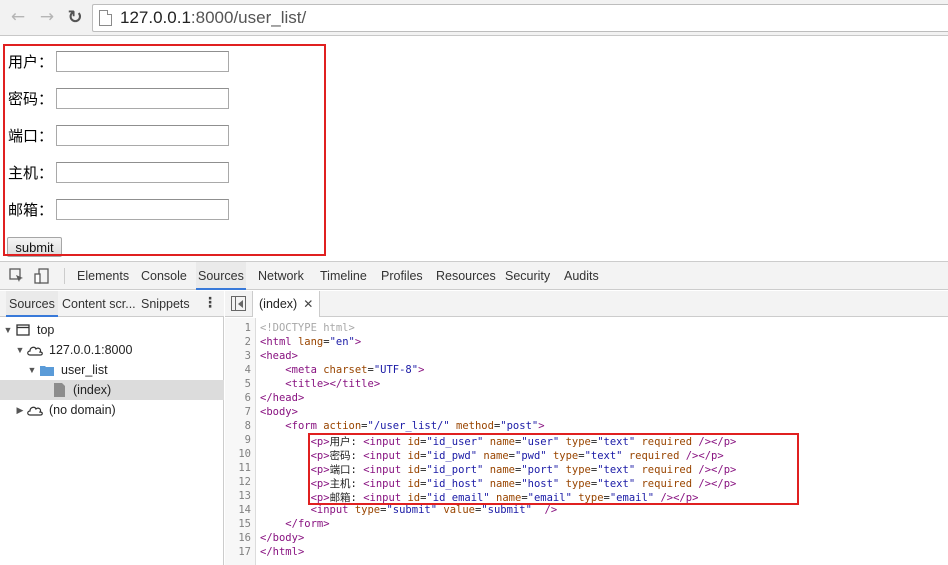 The height and width of the screenshot is (565, 948). I want to click on close-icon: ✕, so click(308, 304).